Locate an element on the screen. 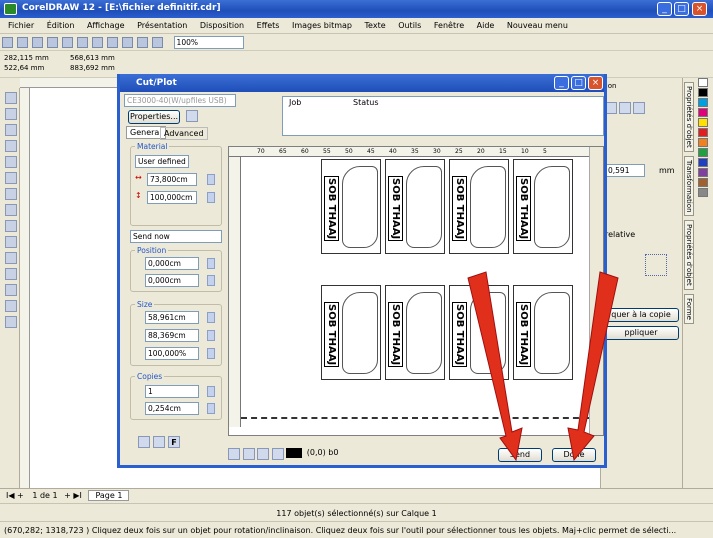  swatch-cyan is located at coordinates (703, 102).